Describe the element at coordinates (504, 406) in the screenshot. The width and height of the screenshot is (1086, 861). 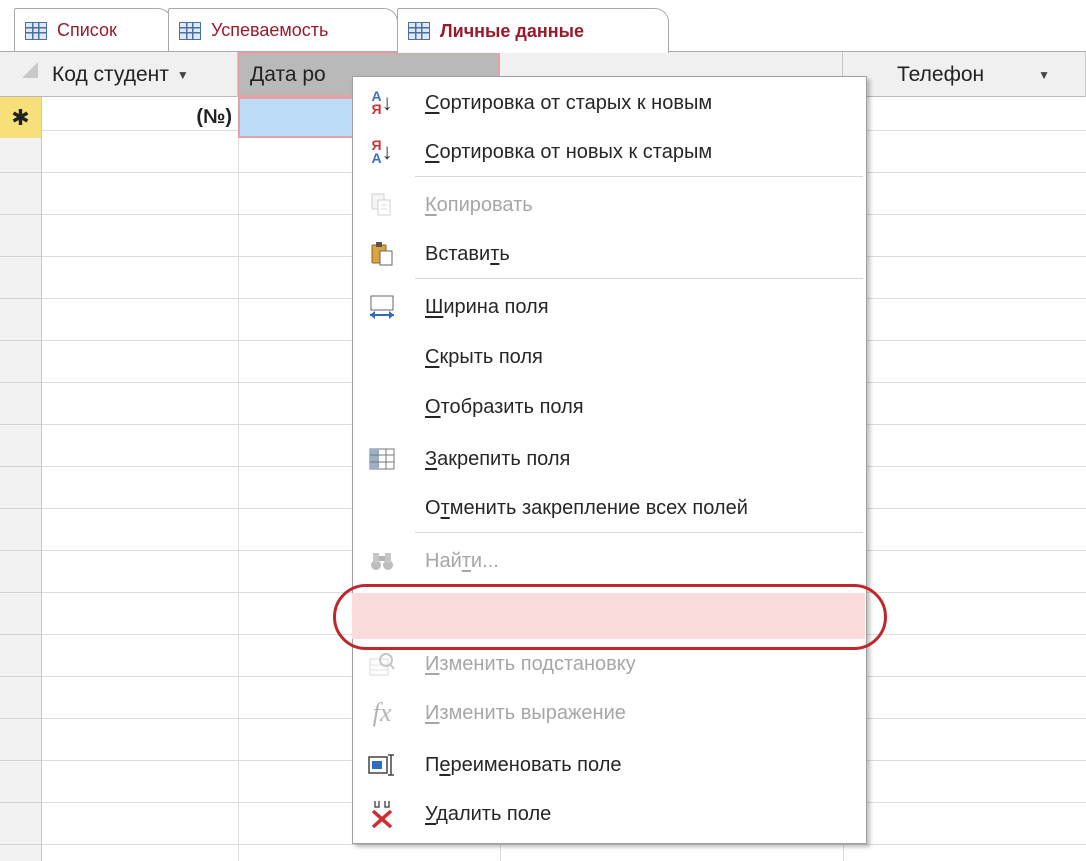
I see `menu-item-label: Отобразить поля` at that location.